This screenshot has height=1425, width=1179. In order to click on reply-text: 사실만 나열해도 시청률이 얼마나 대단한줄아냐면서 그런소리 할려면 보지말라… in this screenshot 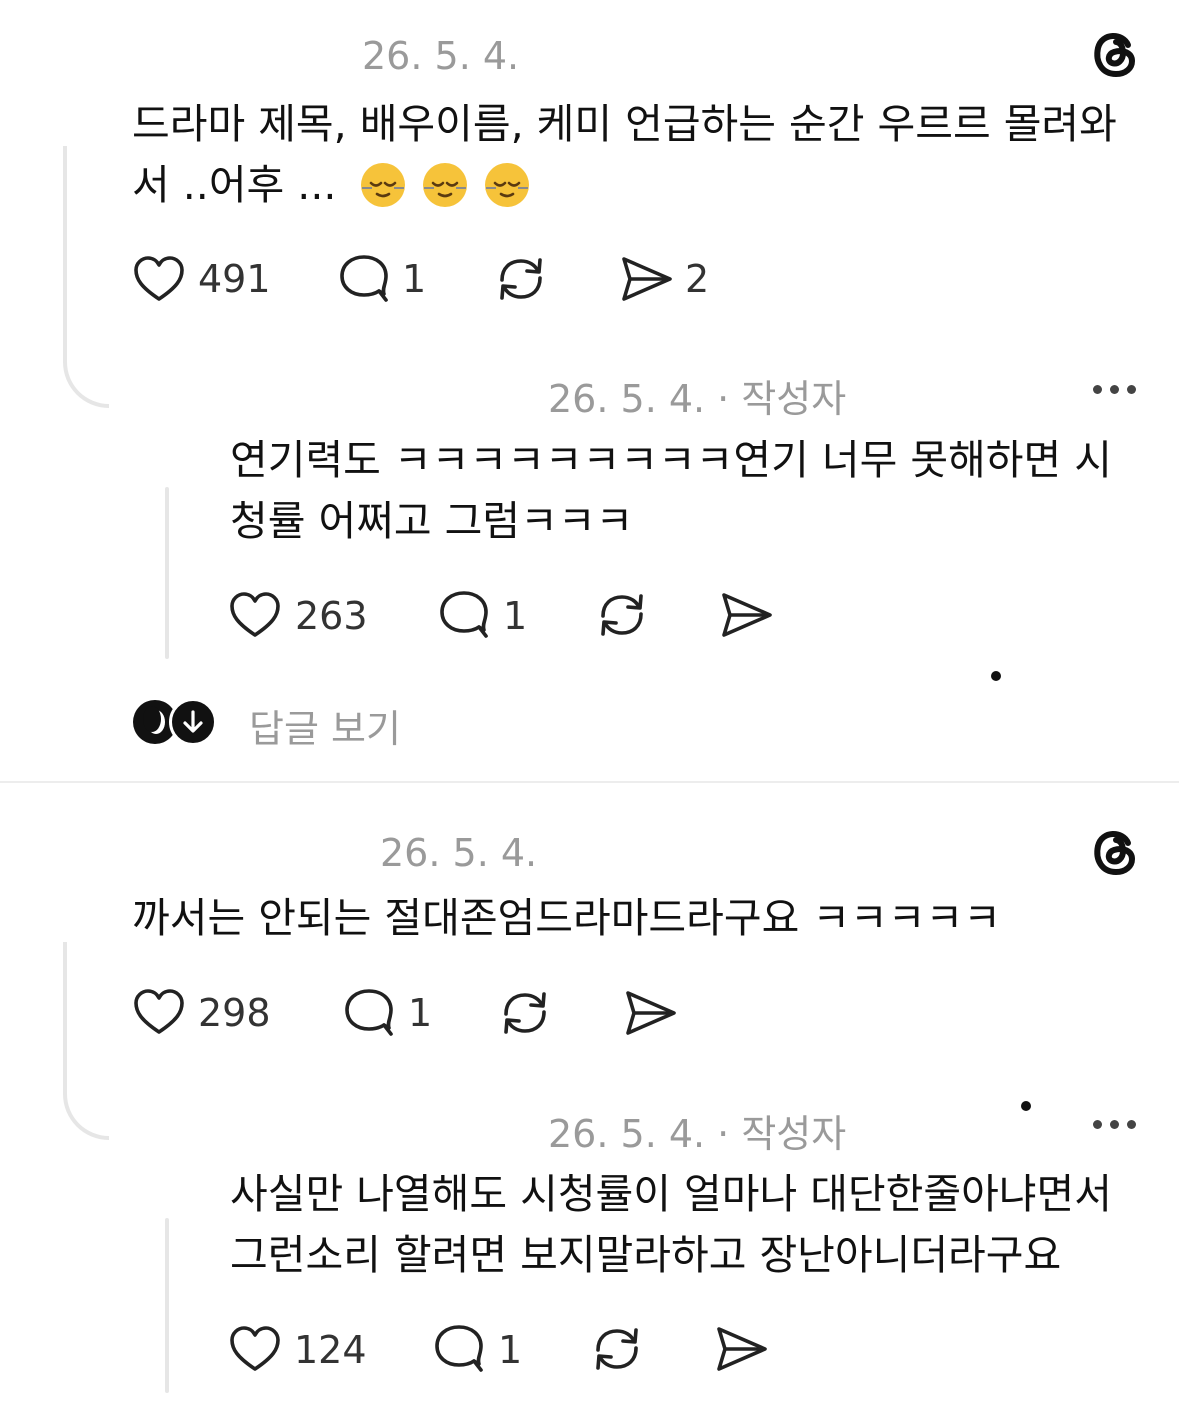, I will do `click(671, 1224)`.